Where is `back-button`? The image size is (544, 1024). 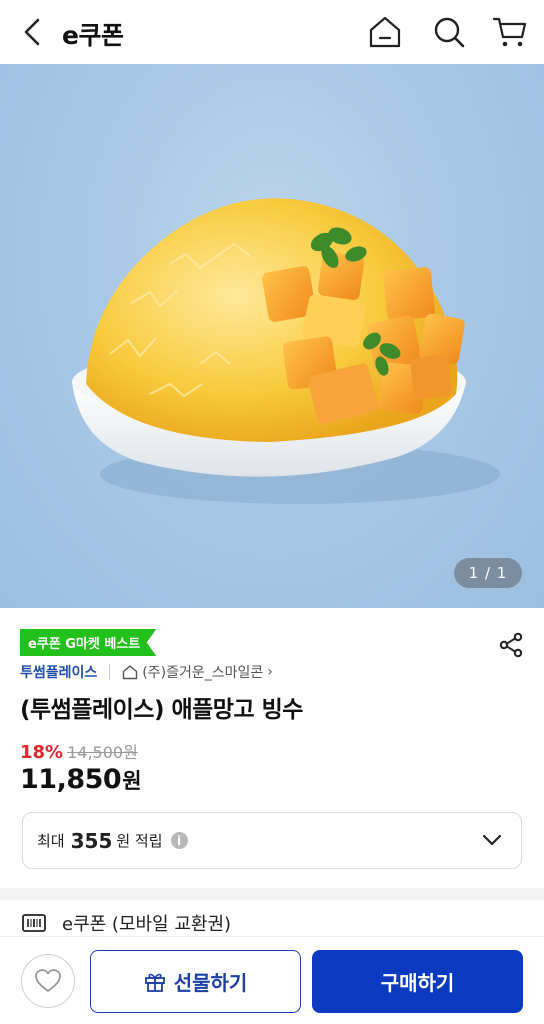
back-button is located at coordinates (32, 32).